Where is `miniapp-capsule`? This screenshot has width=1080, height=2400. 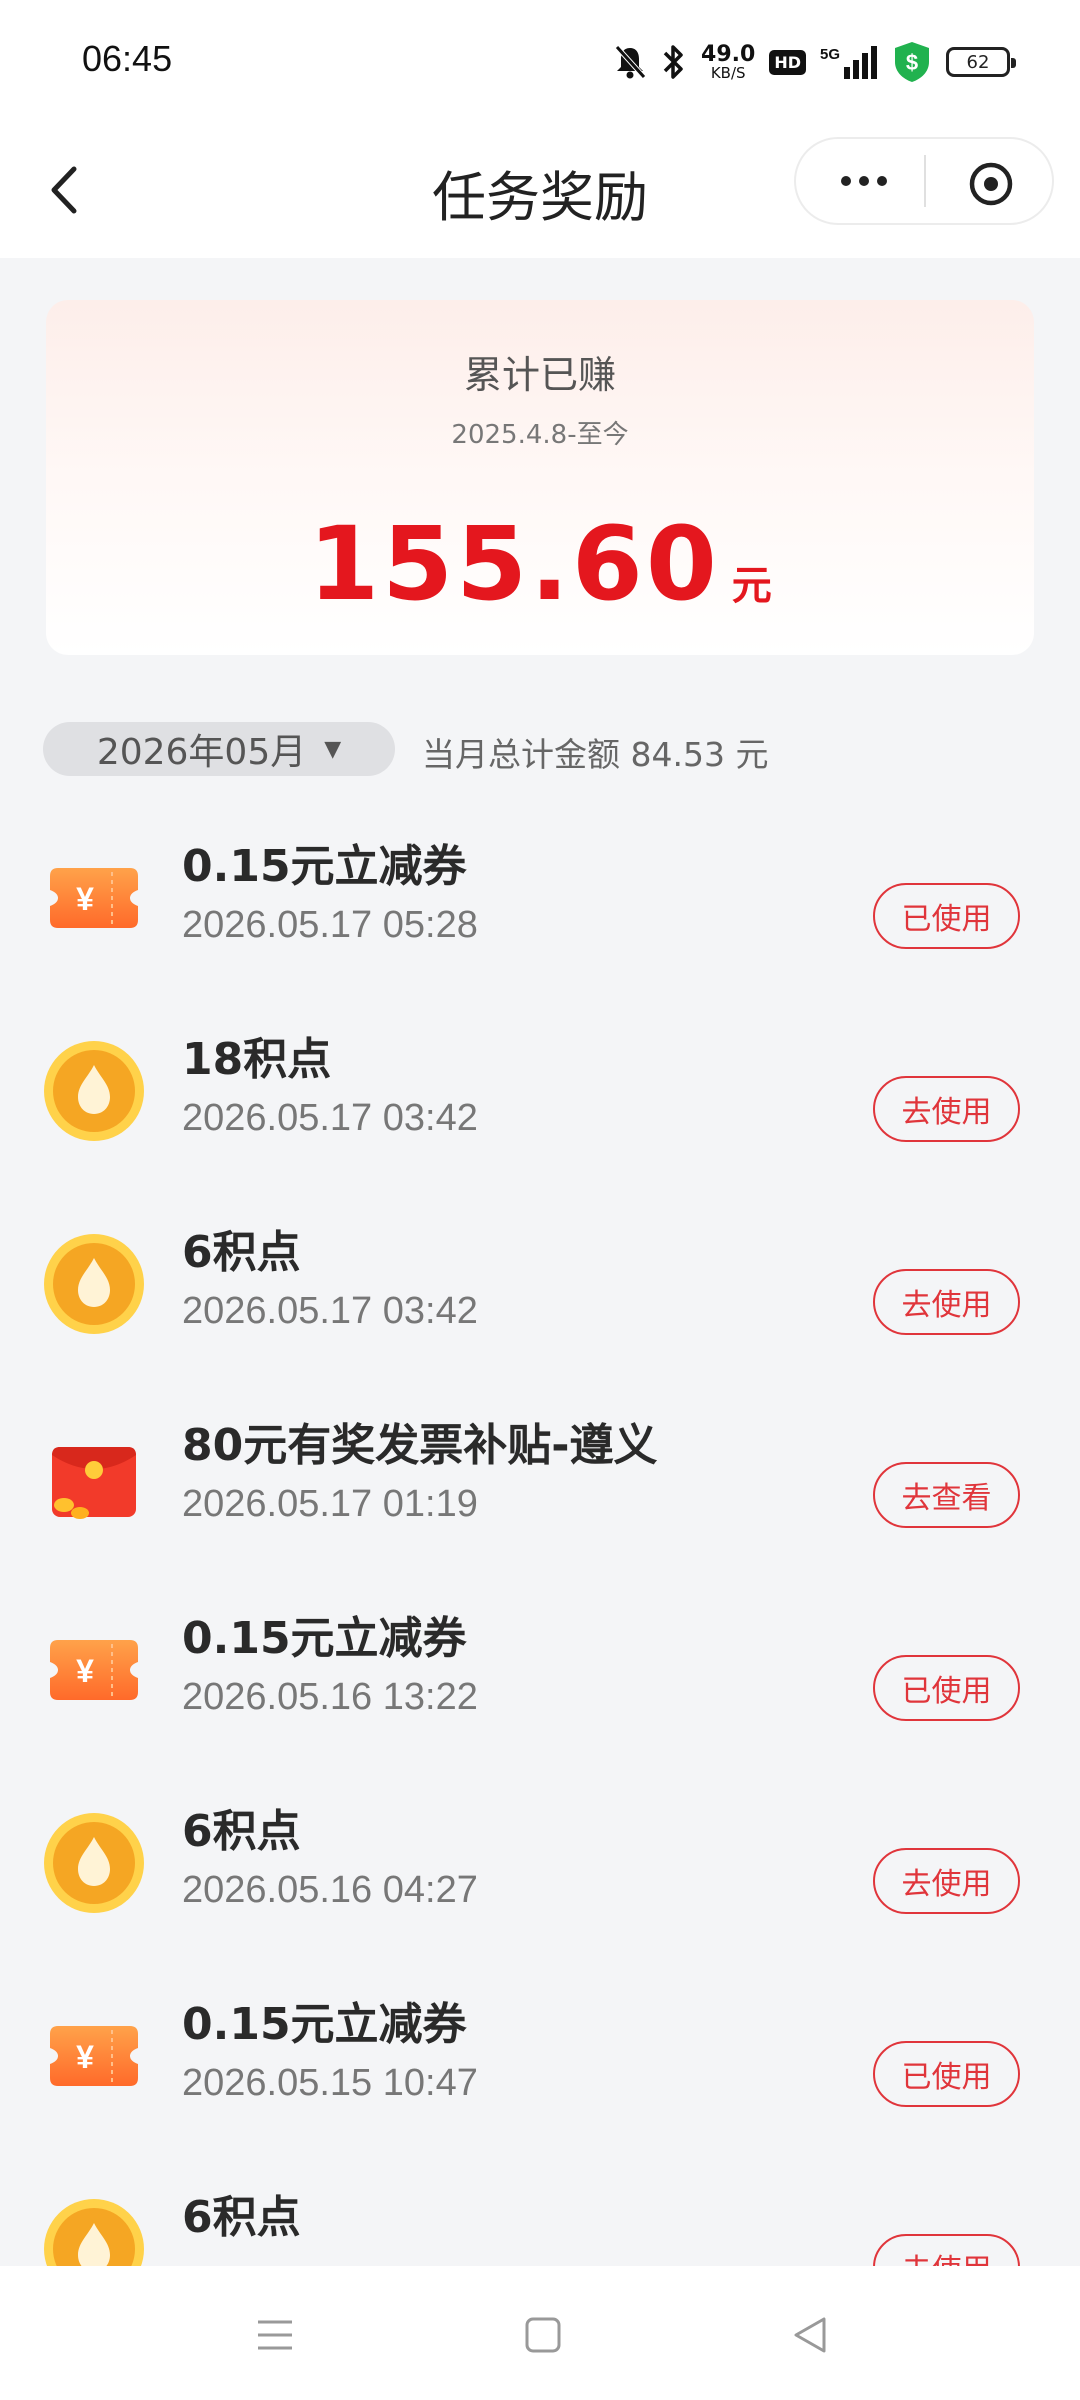 miniapp-capsule is located at coordinates (924, 181).